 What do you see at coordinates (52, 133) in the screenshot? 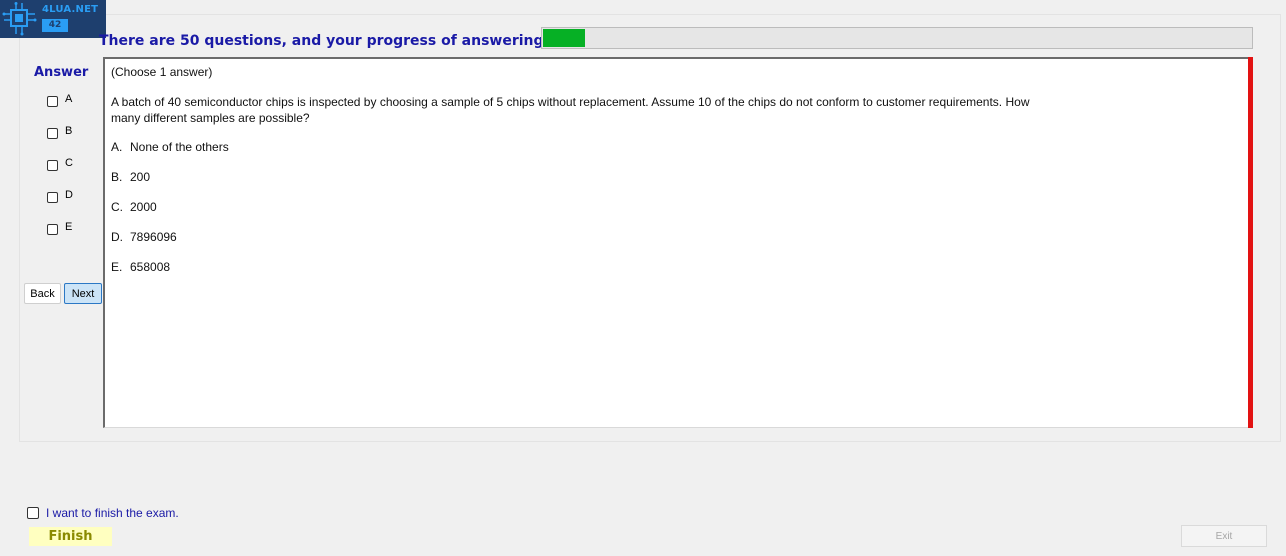
I see `answer-checkbox-b` at bounding box center [52, 133].